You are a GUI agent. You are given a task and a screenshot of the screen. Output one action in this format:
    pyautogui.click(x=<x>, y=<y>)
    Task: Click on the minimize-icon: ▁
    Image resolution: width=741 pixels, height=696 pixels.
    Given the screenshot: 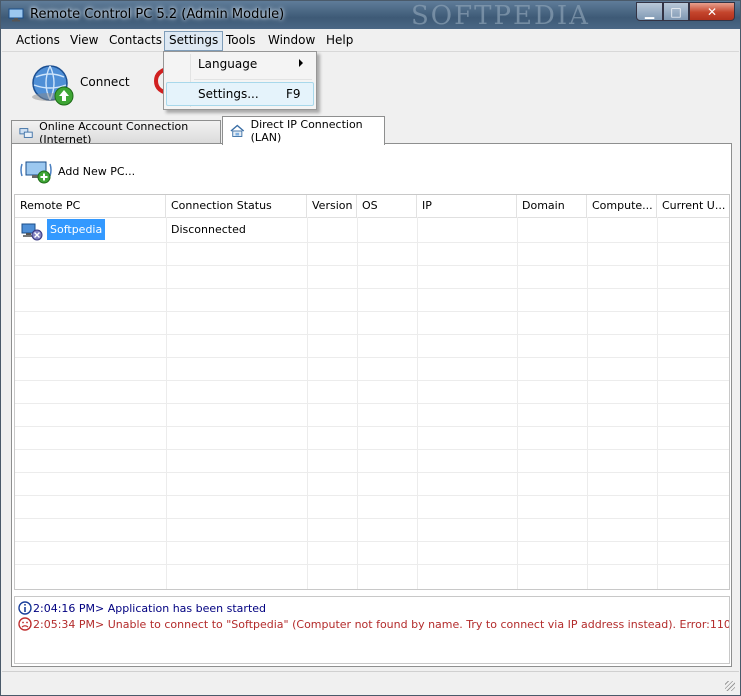 What is the action you would take?
    pyautogui.click(x=649, y=11)
    